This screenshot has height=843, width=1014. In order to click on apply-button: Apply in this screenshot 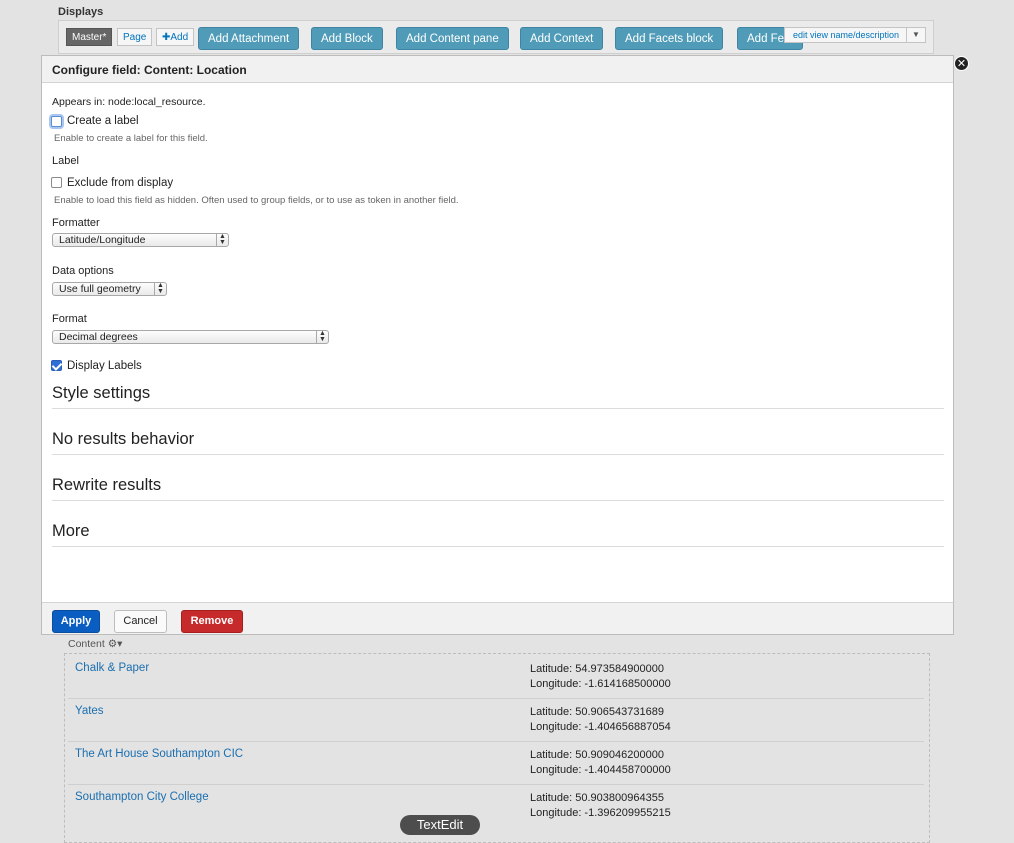, I will do `click(76, 621)`.